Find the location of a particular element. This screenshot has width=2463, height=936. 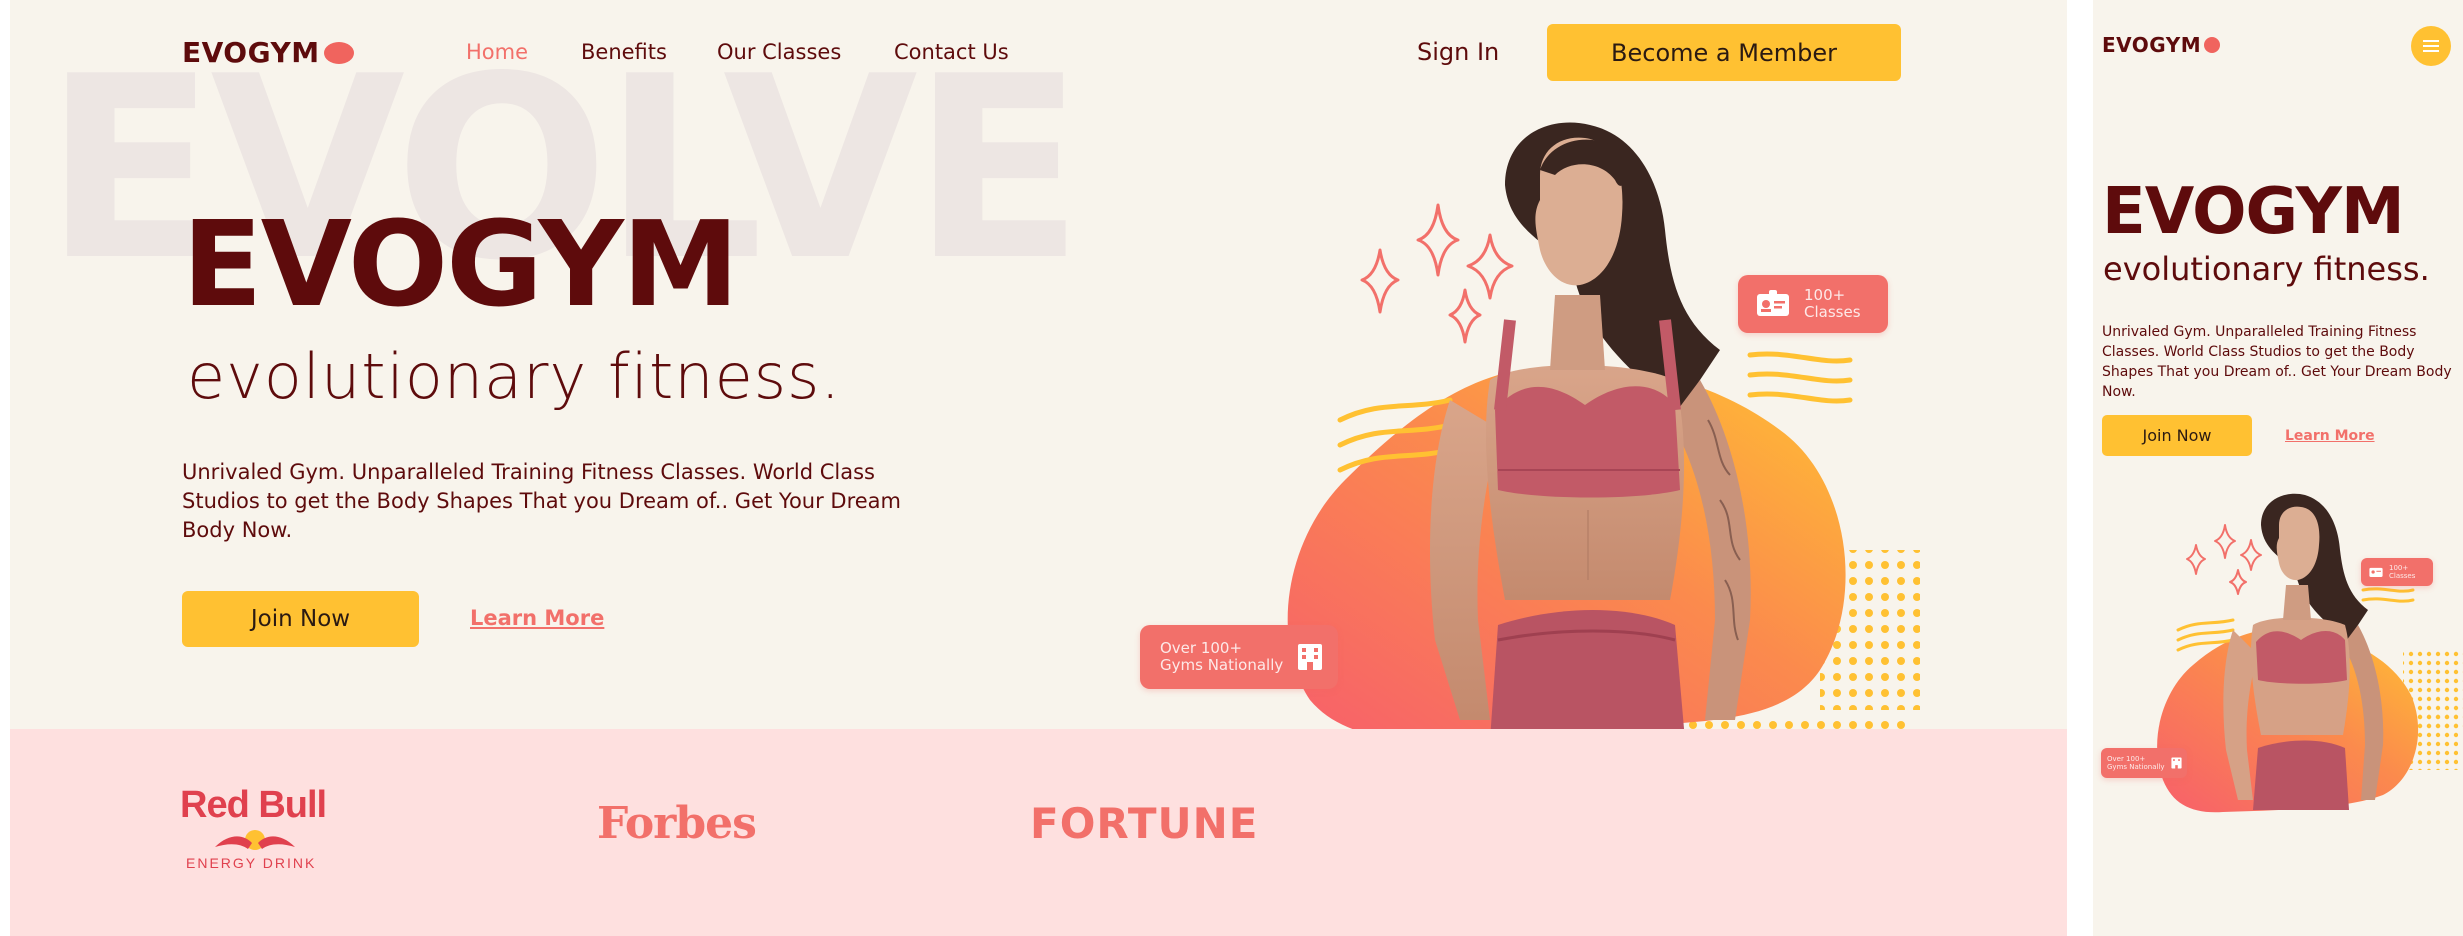

sign-in-link: Sign In is located at coordinates (1458, 52).